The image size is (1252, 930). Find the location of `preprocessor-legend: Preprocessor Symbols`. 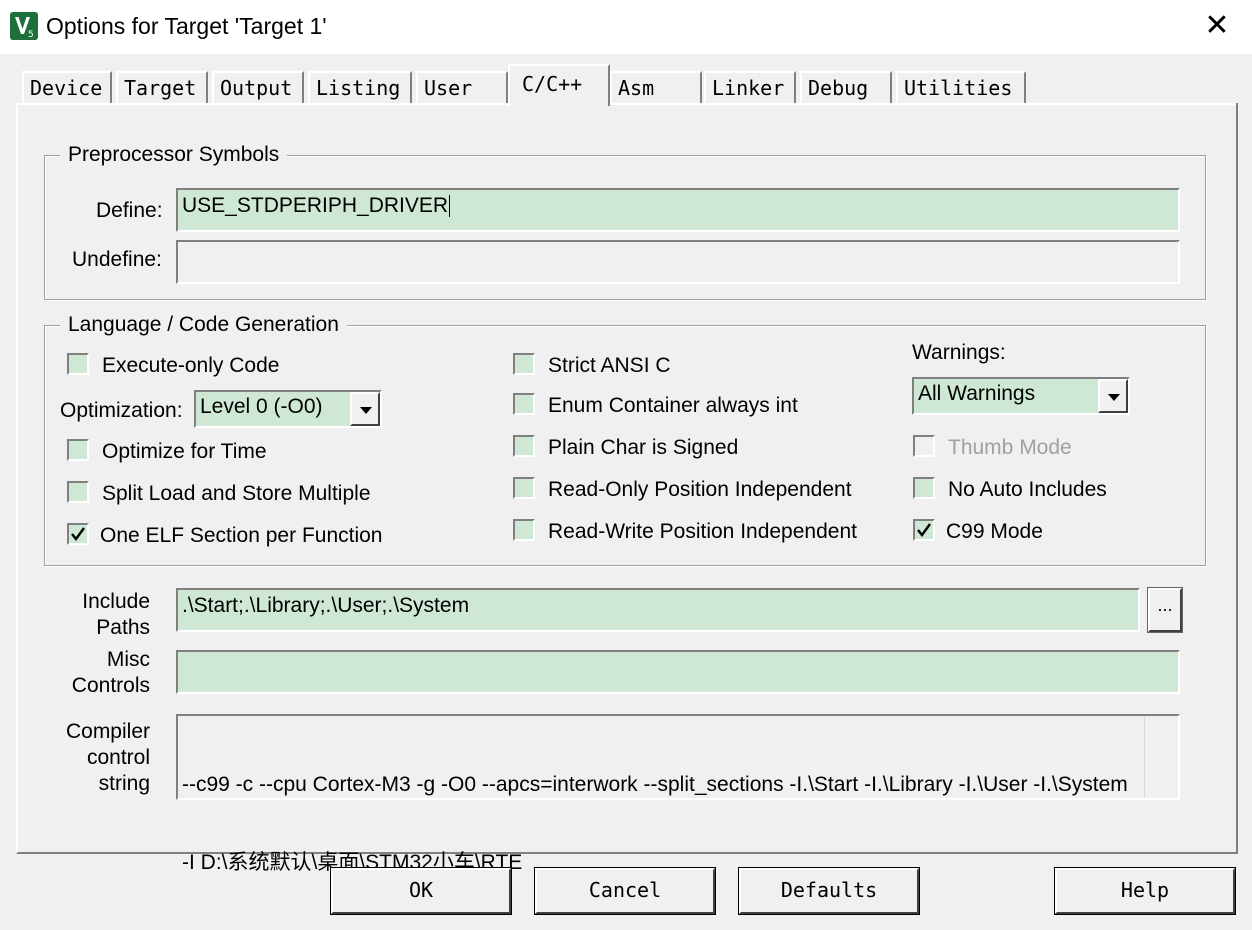

preprocessor-legend: Preprocessor Symbols is located at coordinates (174, 155).